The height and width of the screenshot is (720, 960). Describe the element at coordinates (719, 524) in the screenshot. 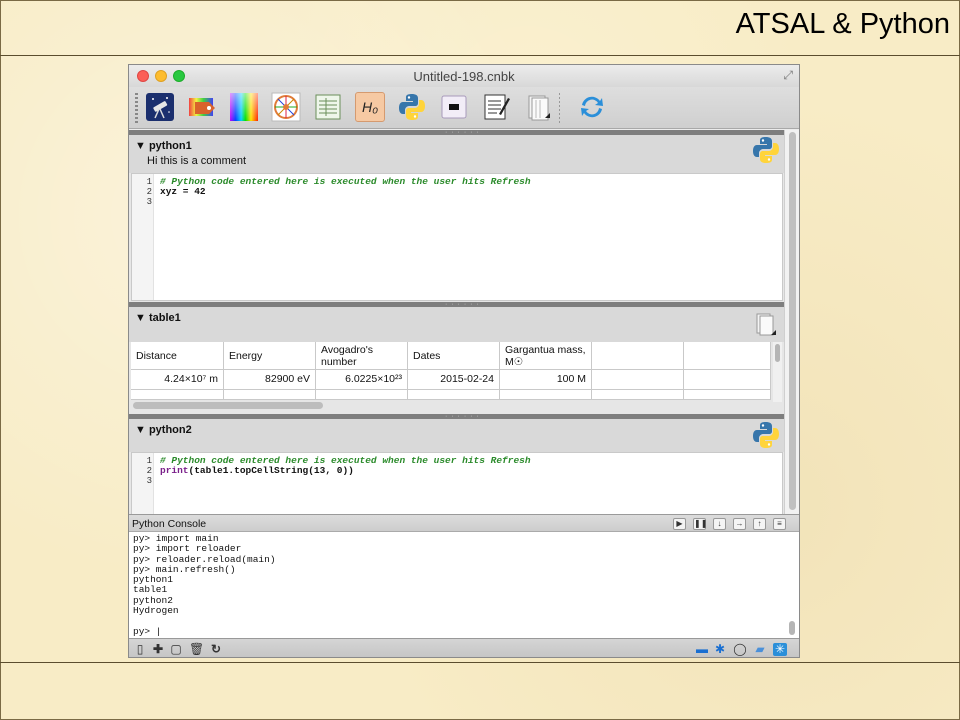

I see `step-down-icon: ↓` at that location.